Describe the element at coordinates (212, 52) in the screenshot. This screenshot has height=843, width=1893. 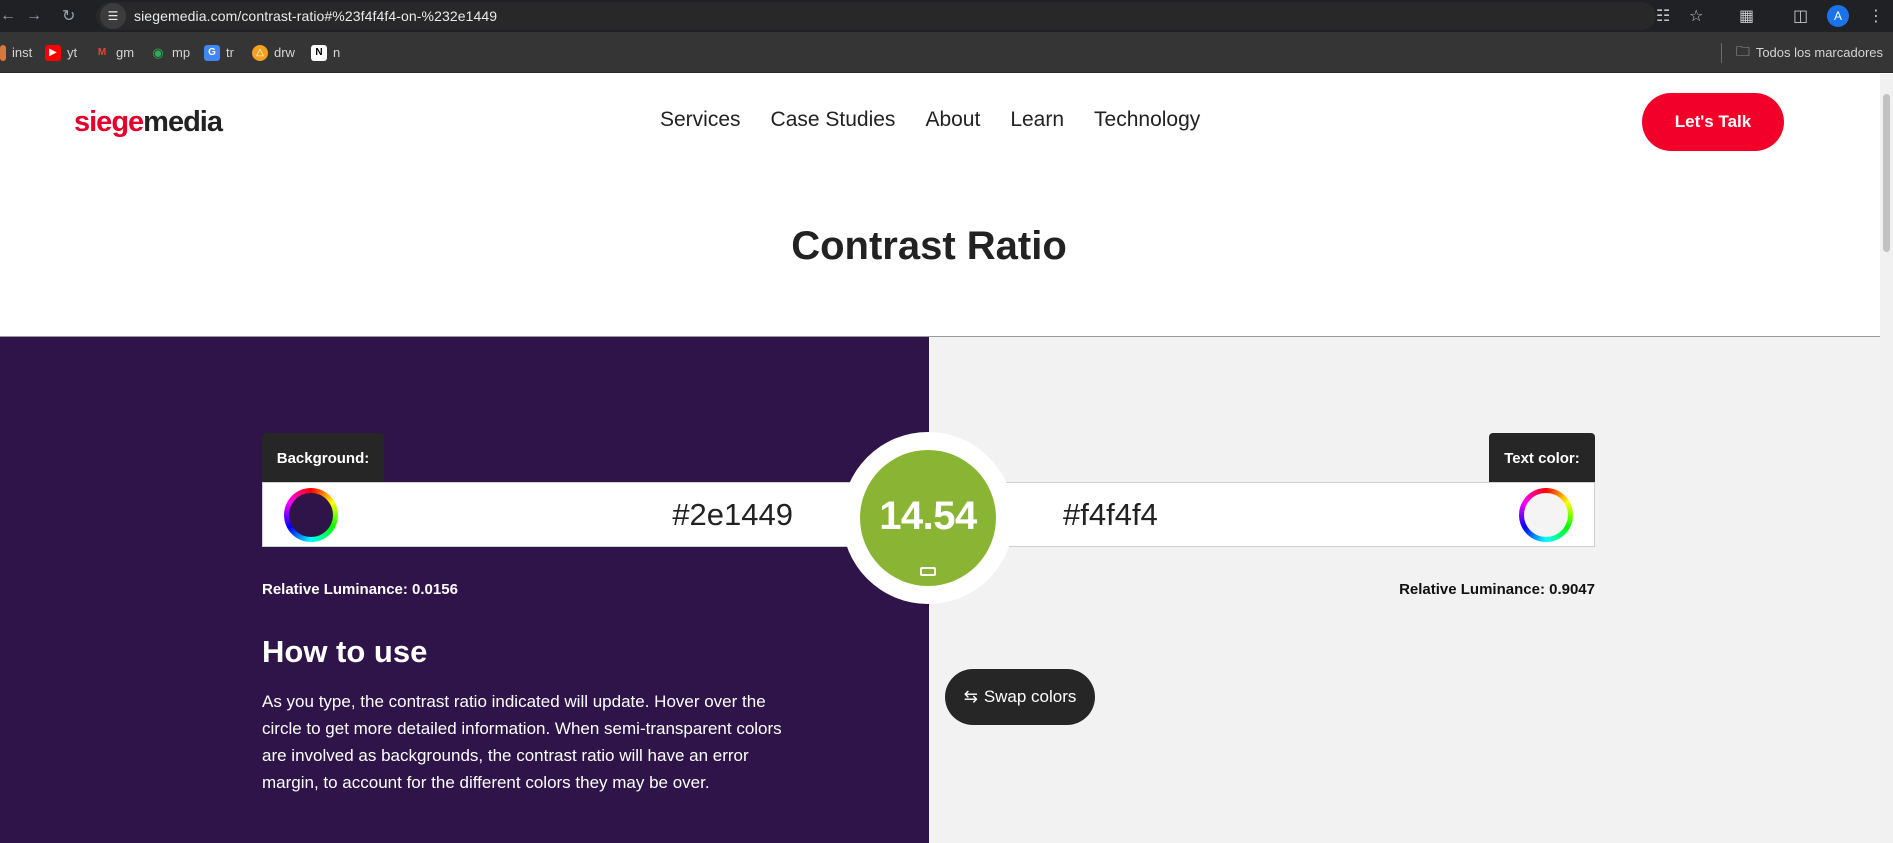
I see `translate-icon: G` at that location.